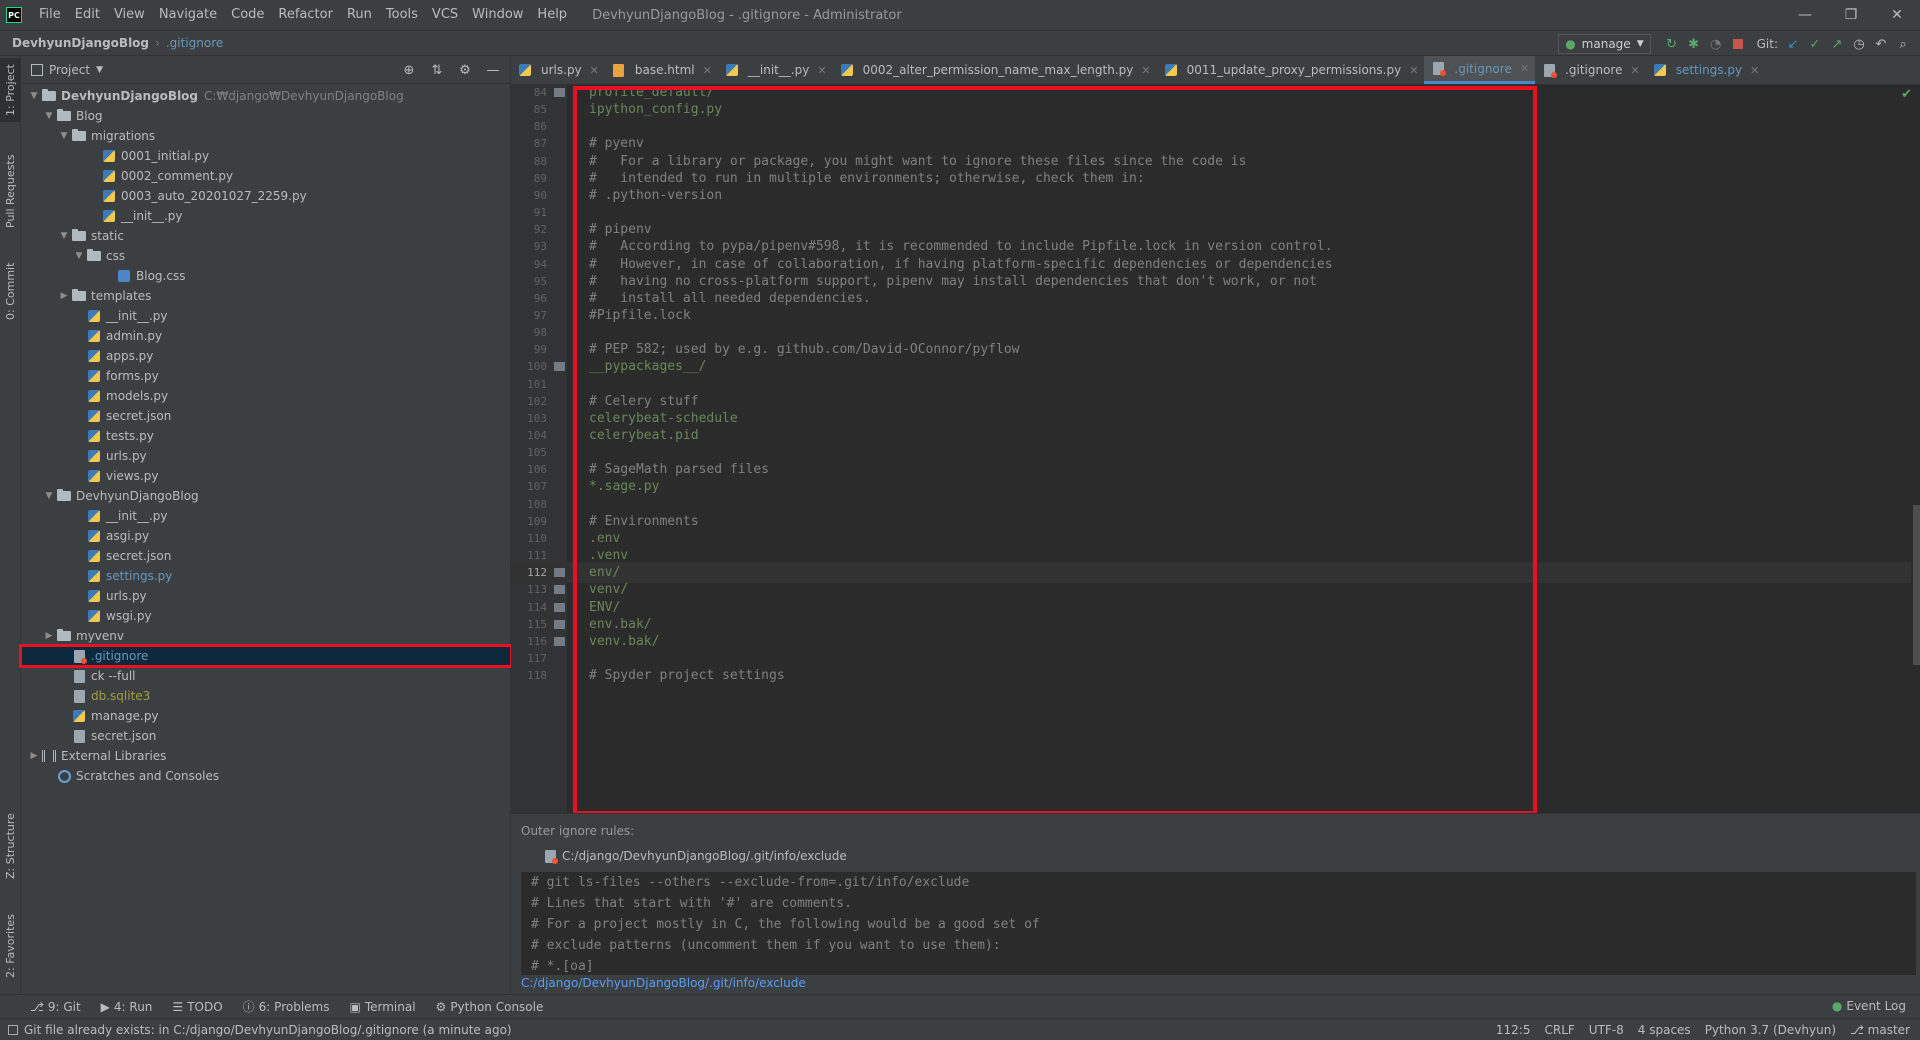 The height and width of the screenshot is (1040, 1920). I want to click on editor-tab: urls.py ✕, so click(558, 70).